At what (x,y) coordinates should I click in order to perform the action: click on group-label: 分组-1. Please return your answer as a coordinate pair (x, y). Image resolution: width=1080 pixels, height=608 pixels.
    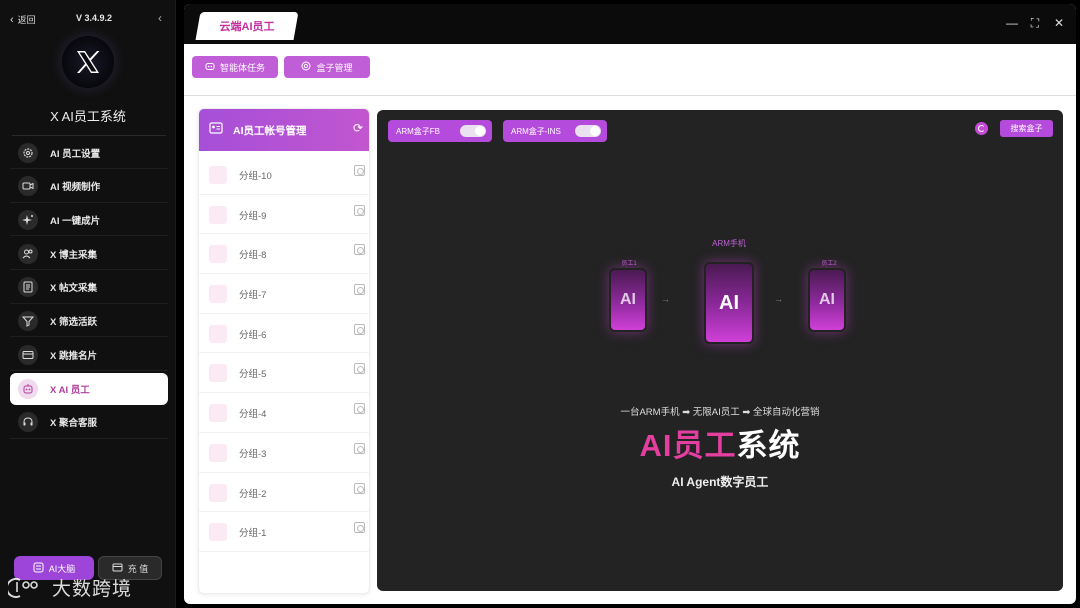
    Looking at the image, I should click on (253, 534).